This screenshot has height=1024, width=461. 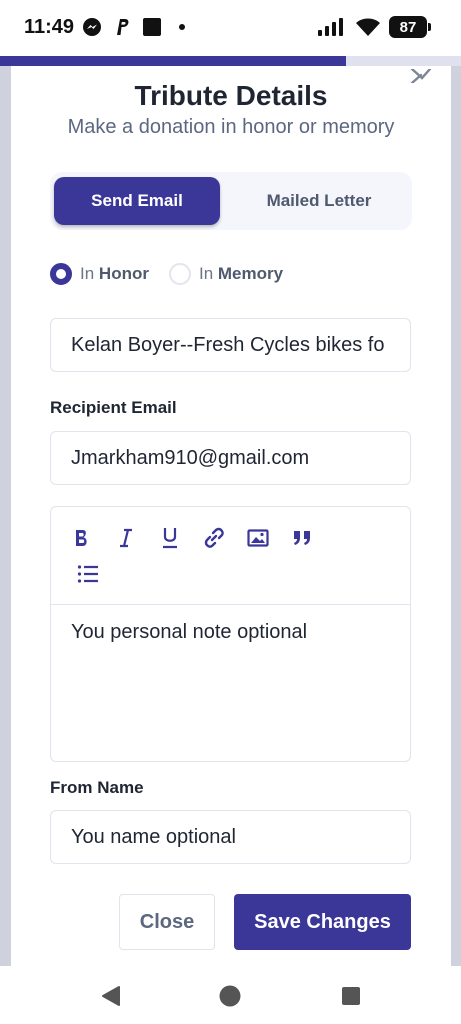 What do you see at coordinates (97, 787) in the screenshot?
I see `from-name-label: From Name` at bounding box center [97, 787].